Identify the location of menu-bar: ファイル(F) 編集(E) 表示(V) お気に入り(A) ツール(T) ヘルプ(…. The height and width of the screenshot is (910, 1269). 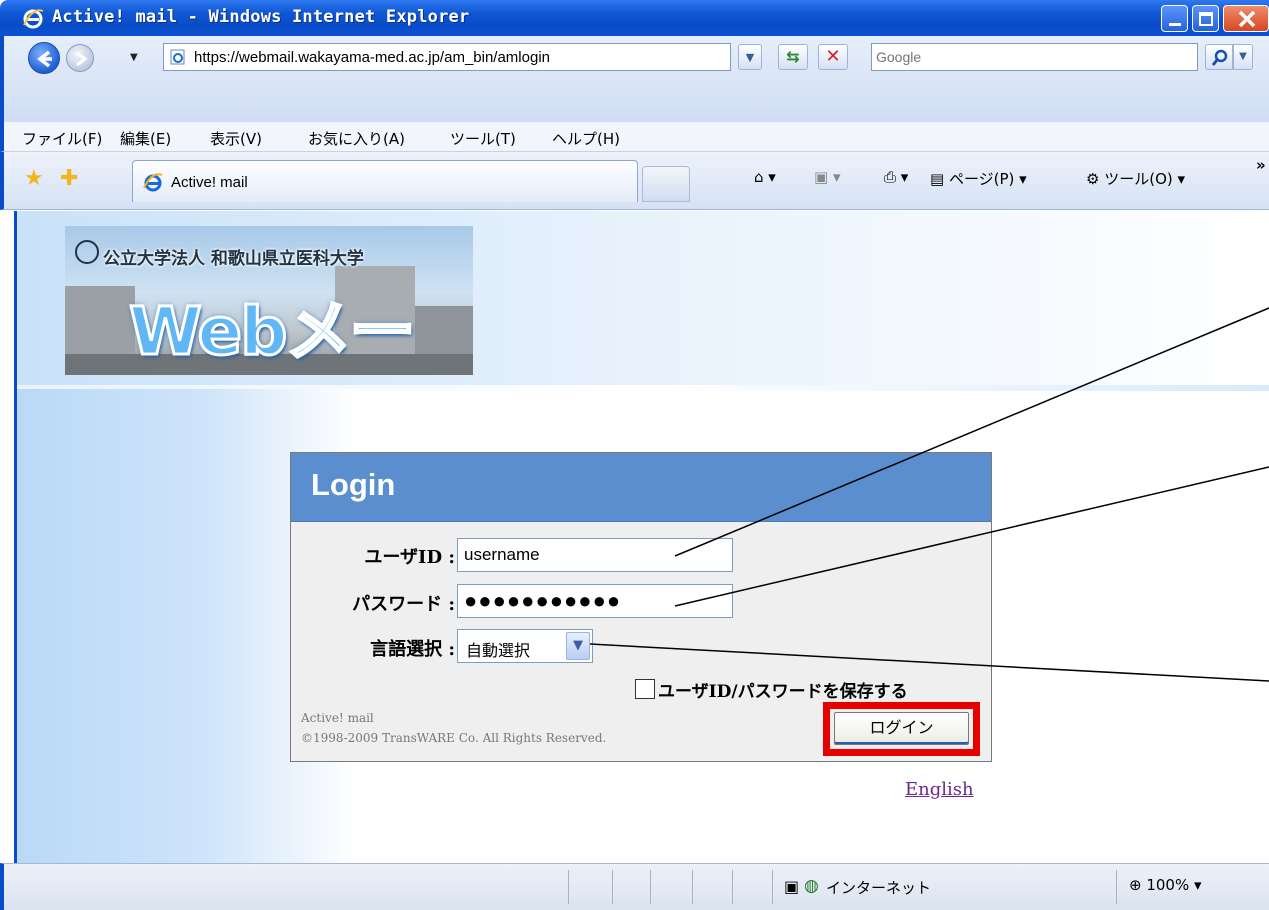
(634, 137).